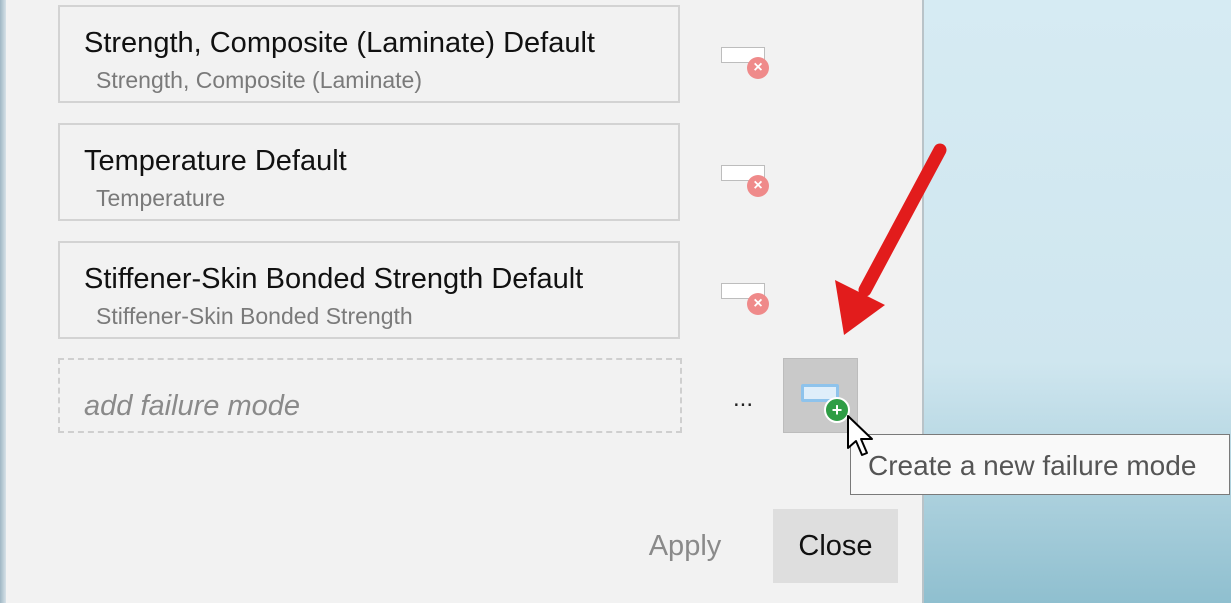 The height and width of the screenshot is (603, 1231). I want to click on failure-mode-title: Temperature Default, so click(215, 161).